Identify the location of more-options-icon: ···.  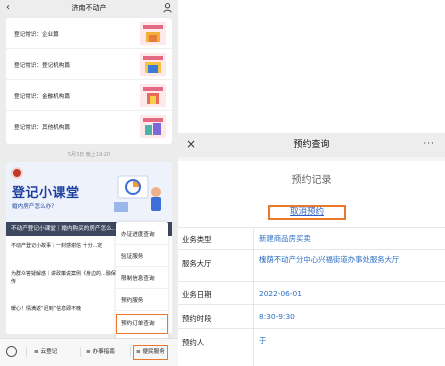
(429, 144).